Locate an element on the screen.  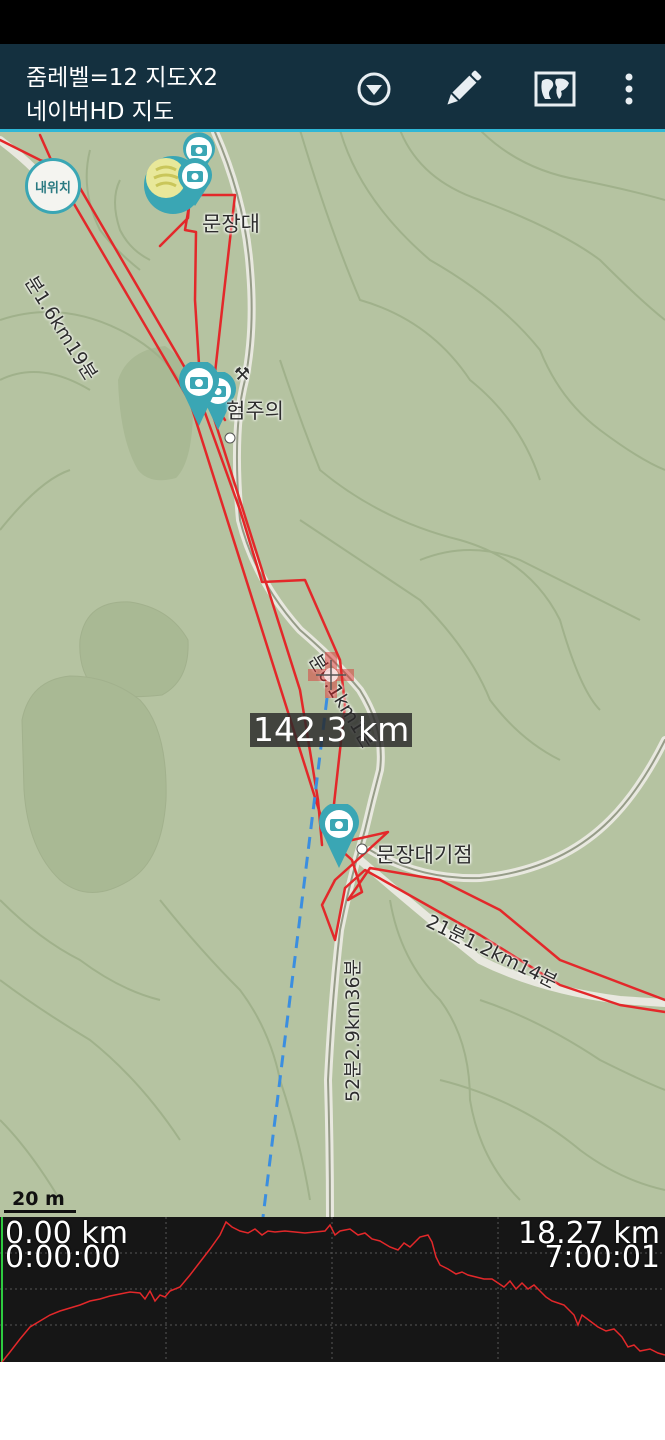
scale-label: 20 m is located at coordinates (38, 1199).